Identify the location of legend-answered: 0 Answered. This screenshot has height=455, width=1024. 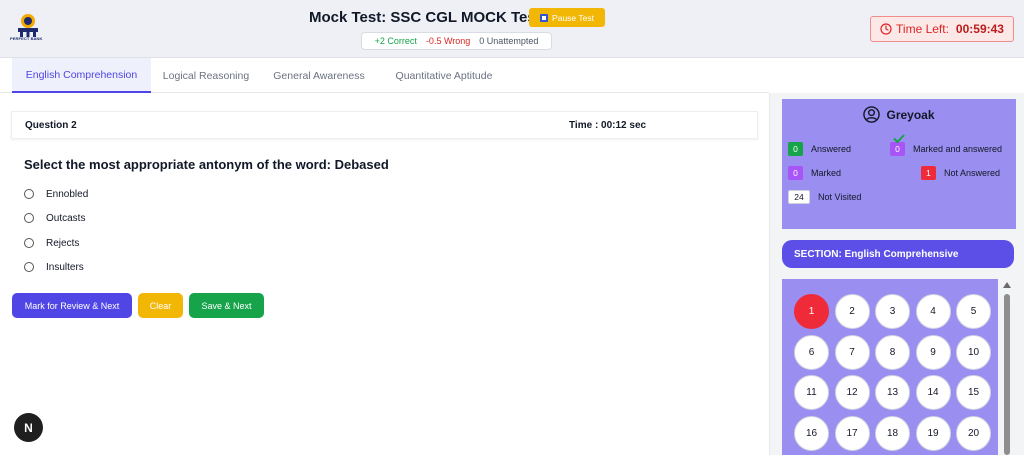
(819, 149).